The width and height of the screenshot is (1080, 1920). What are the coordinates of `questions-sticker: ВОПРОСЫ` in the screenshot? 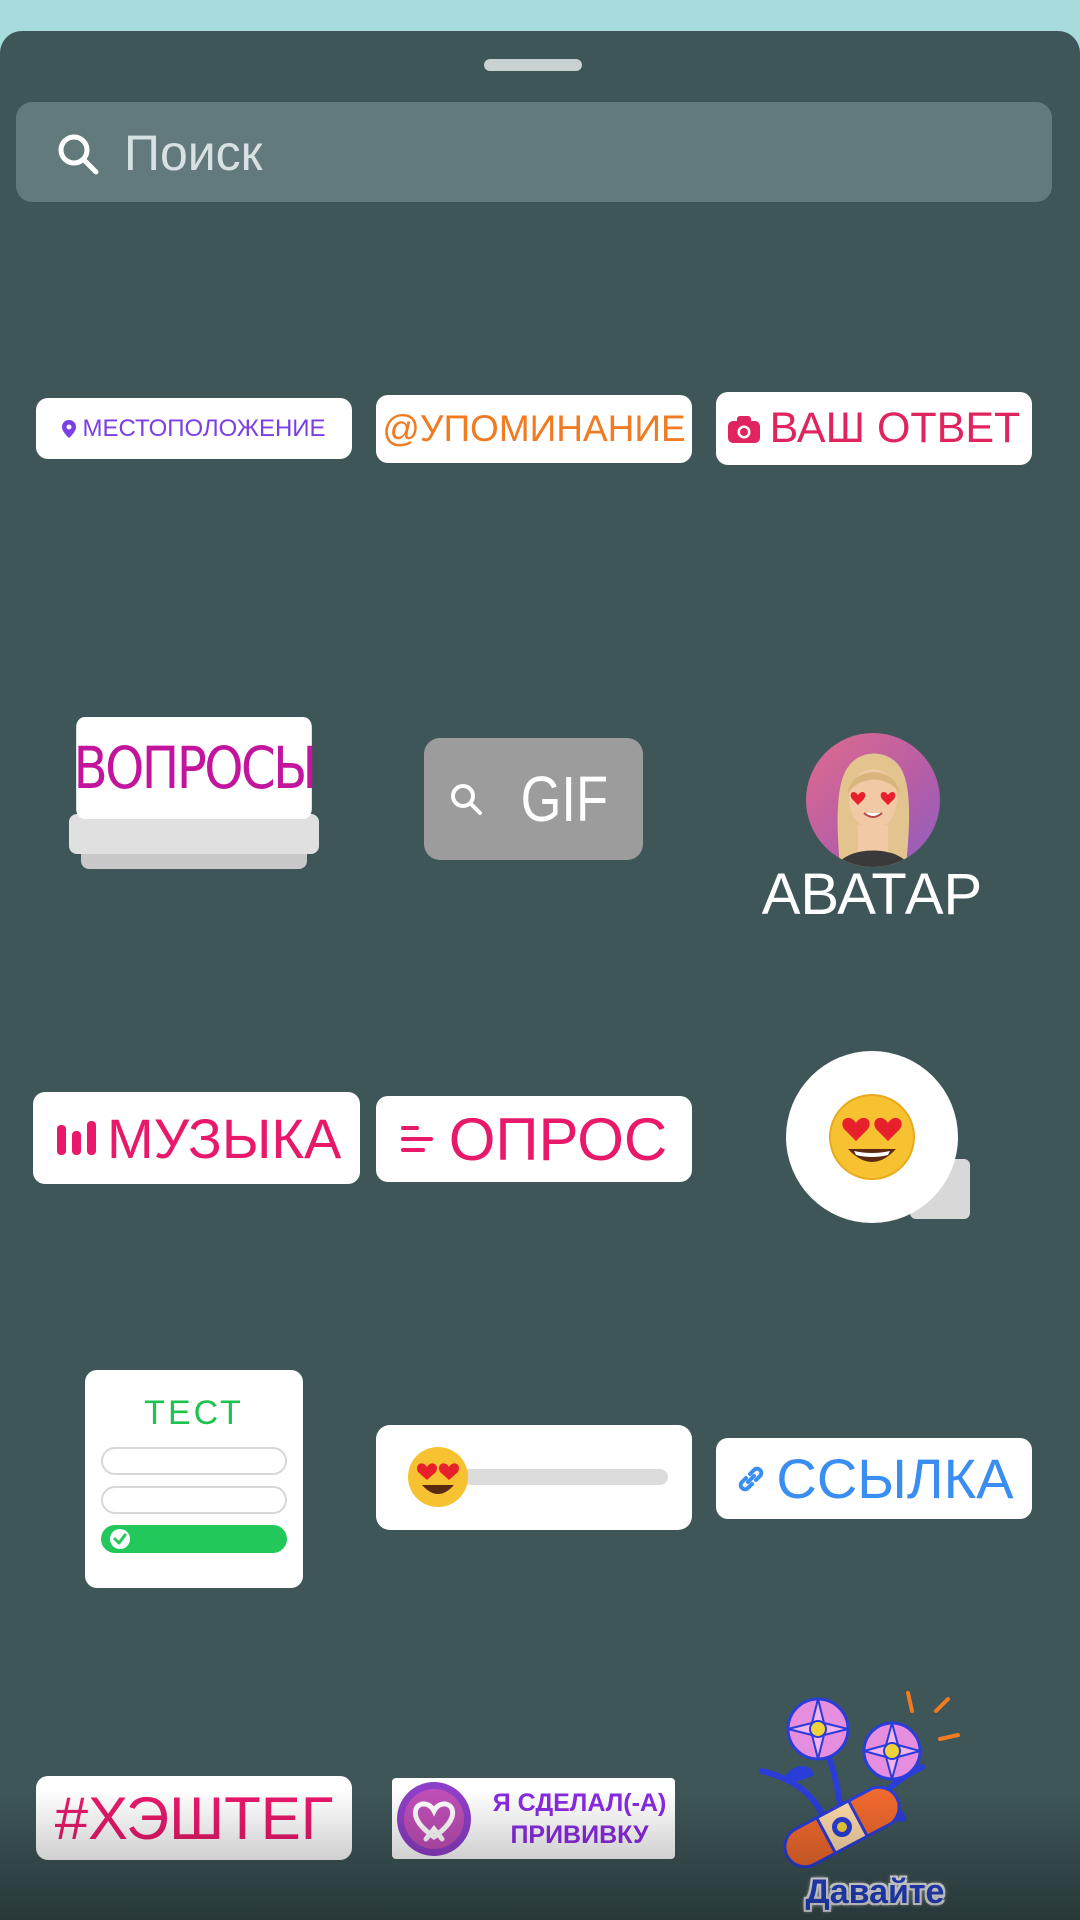 It's located at (194, 801).